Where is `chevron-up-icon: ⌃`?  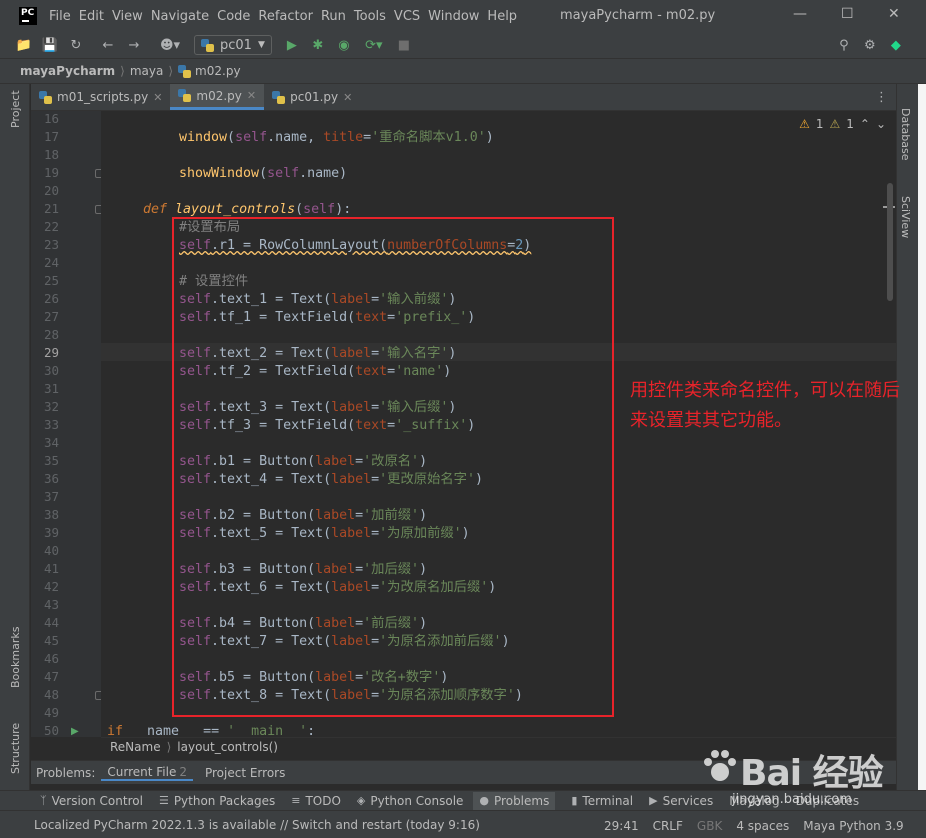 chevron-up-icon: ⌃ is located at coordinates (865, 124).